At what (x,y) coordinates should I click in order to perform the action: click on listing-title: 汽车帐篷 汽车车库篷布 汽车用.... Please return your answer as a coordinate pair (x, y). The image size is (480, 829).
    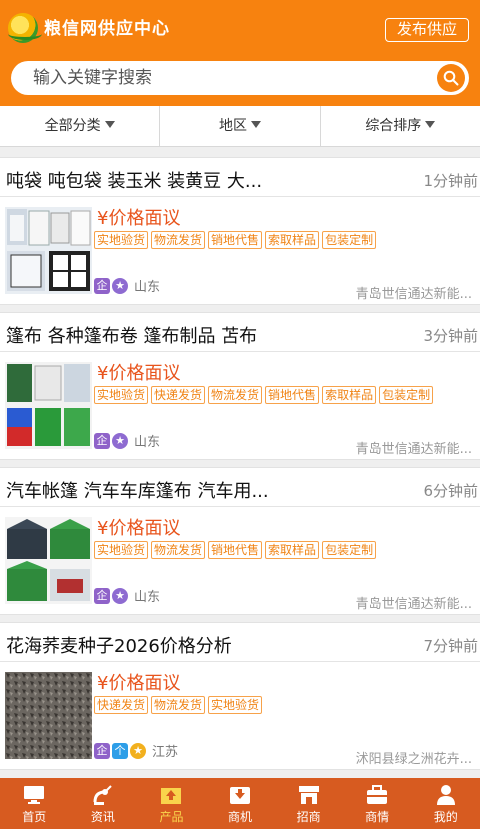
    Looking at the image, I should click on (137, 491).